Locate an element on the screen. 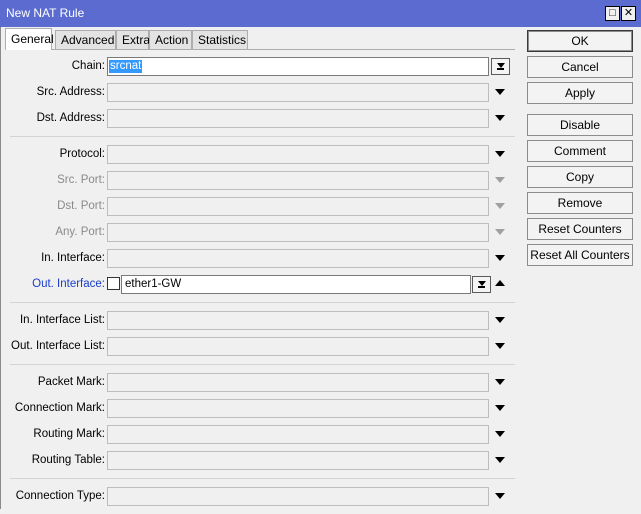 This screenshot has width=641, height=514. remove-button: Remove is located at coordinates (580, 203).